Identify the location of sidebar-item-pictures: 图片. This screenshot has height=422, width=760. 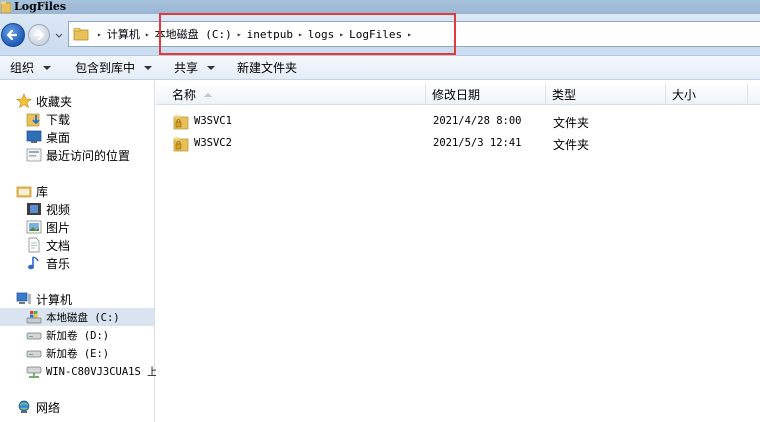
(48, 227).